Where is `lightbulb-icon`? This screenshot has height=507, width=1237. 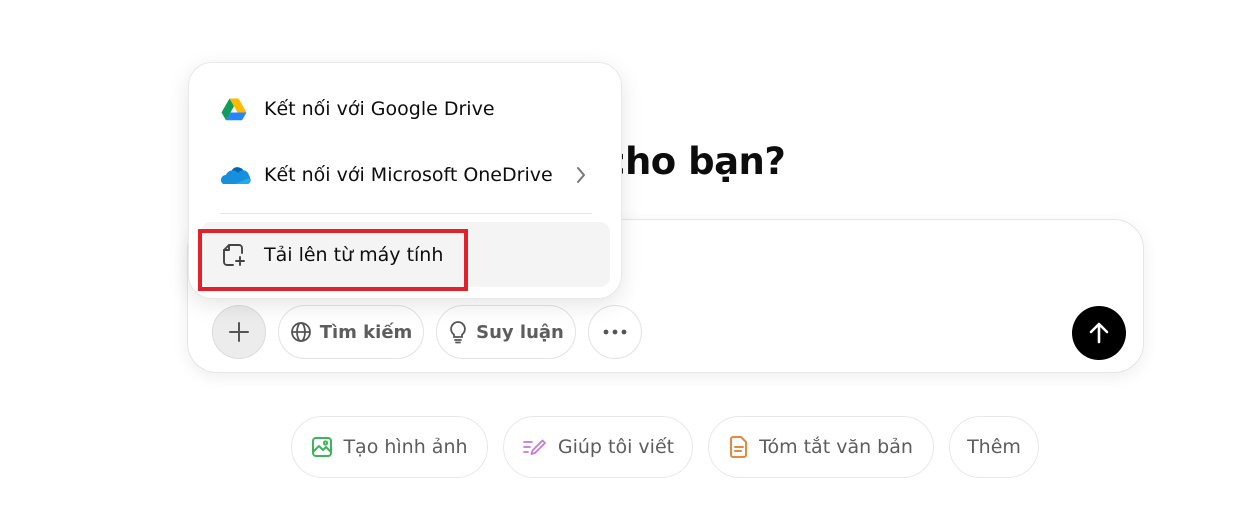 lightbulb-icon is located at coordinates (458, 332).